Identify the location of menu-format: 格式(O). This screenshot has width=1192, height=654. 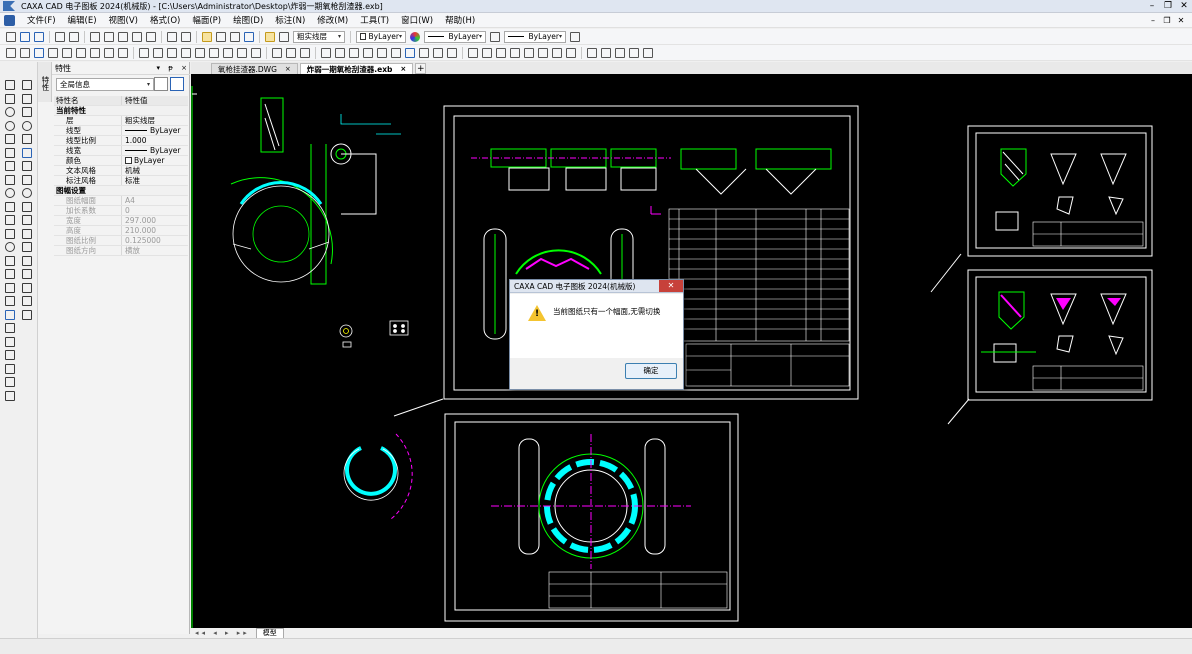
(165, 20).